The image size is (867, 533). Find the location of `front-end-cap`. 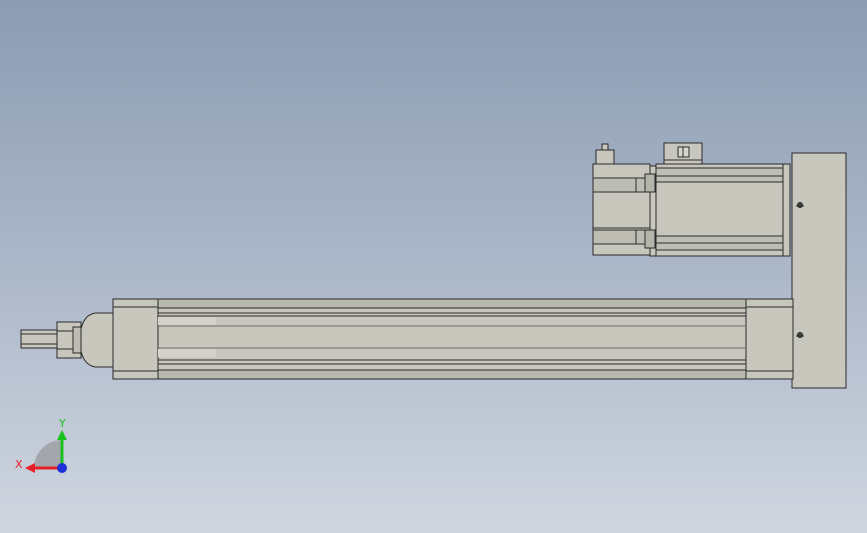

front-end-cap is located at coordinates (135, 339).